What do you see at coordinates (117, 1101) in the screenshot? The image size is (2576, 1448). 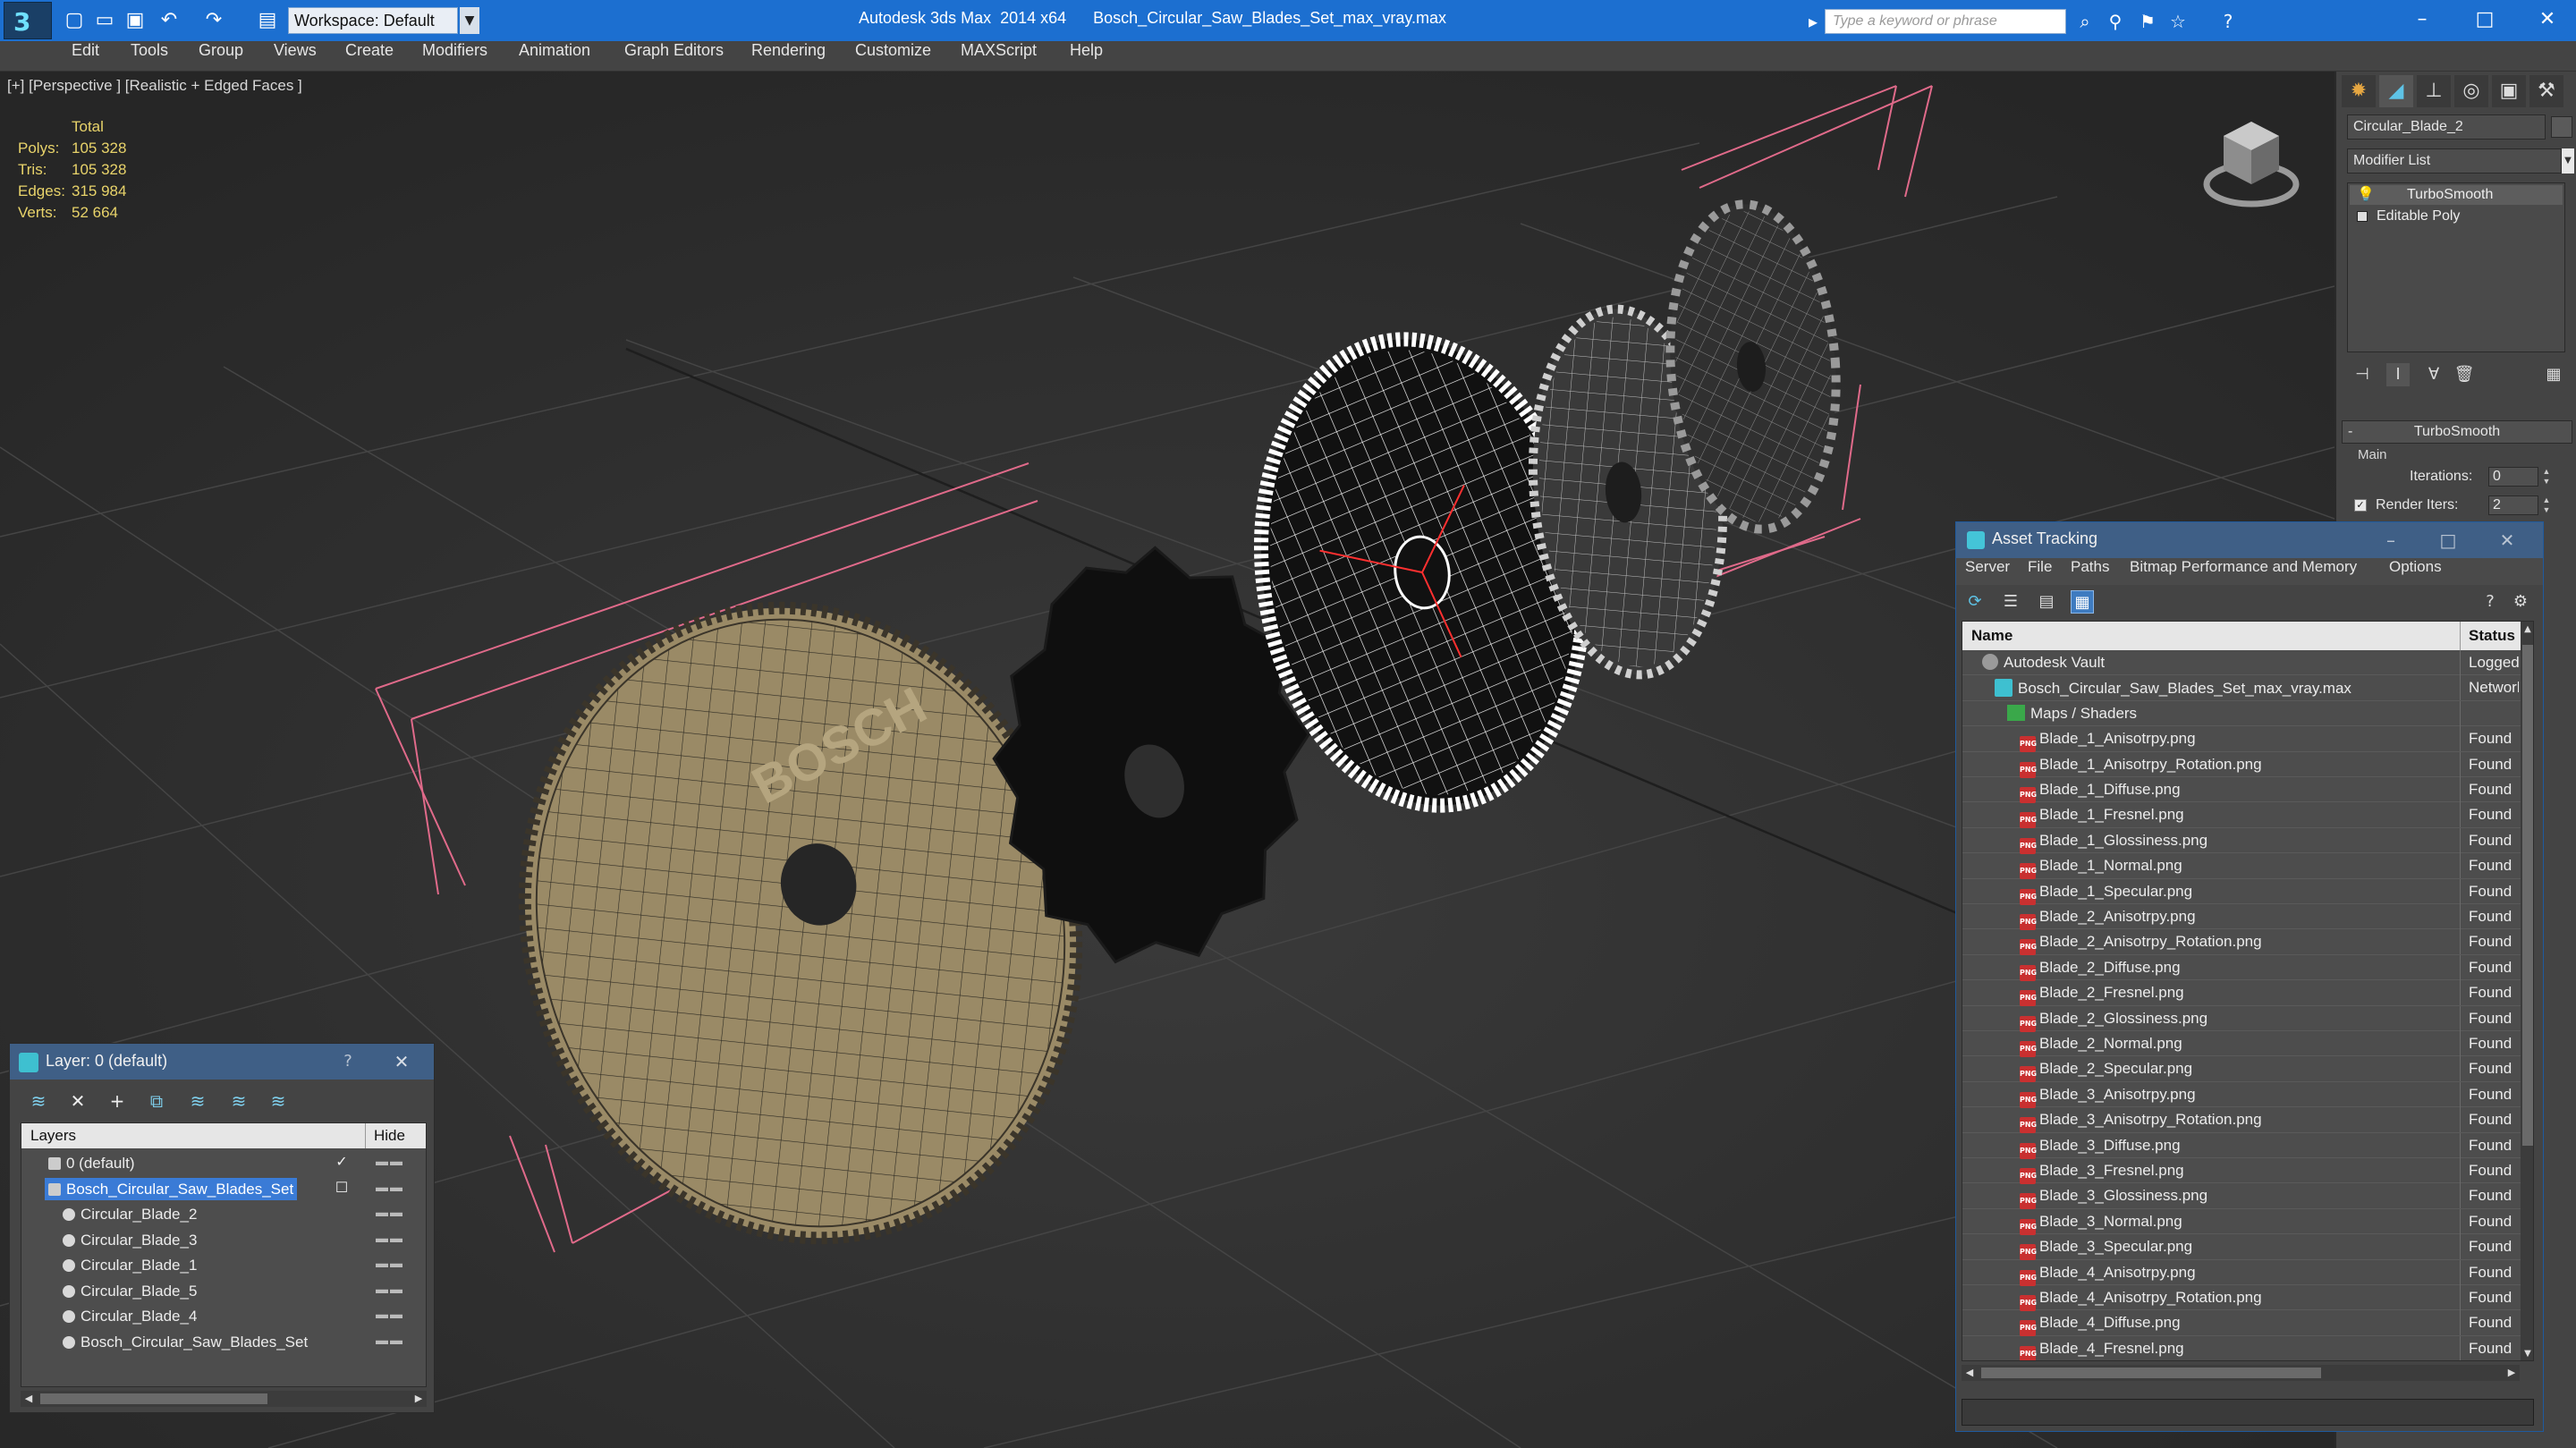 I see `add-to-layer-icon: +` at bounding box center [117, 1101].